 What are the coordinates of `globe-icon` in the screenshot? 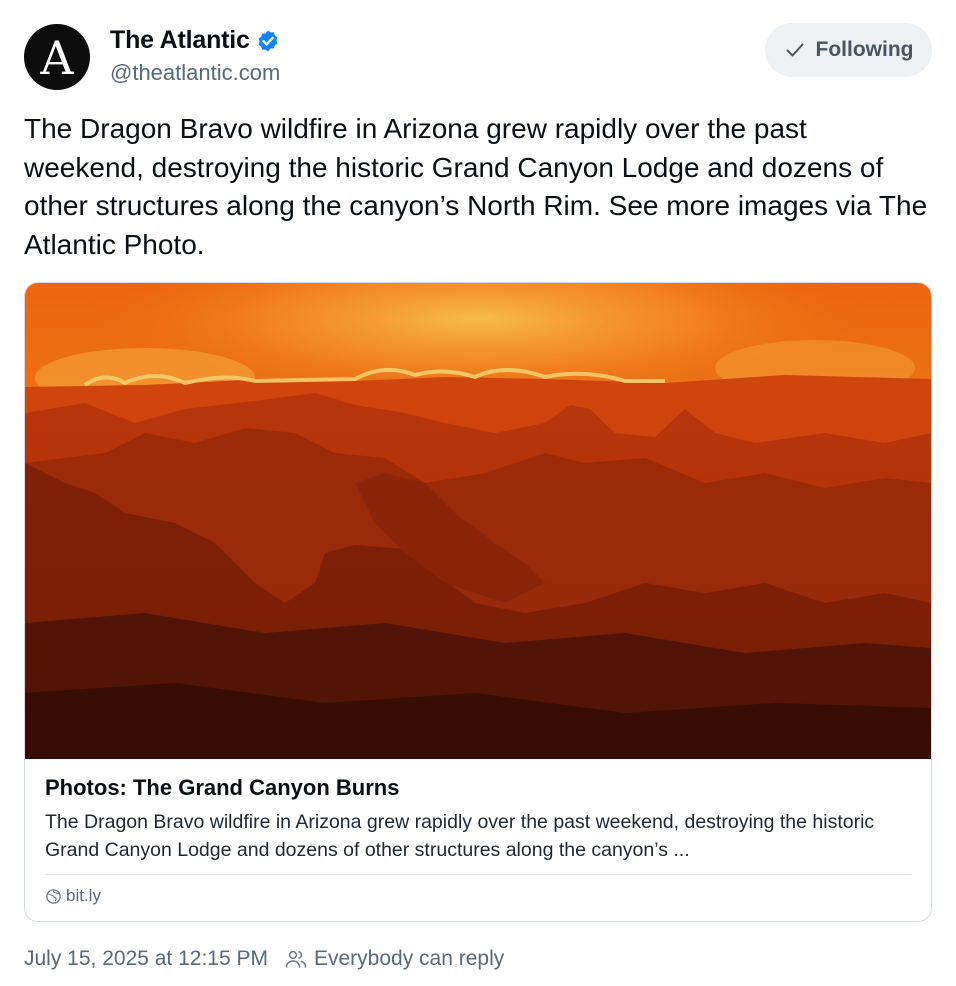 It's located at (53, 896).